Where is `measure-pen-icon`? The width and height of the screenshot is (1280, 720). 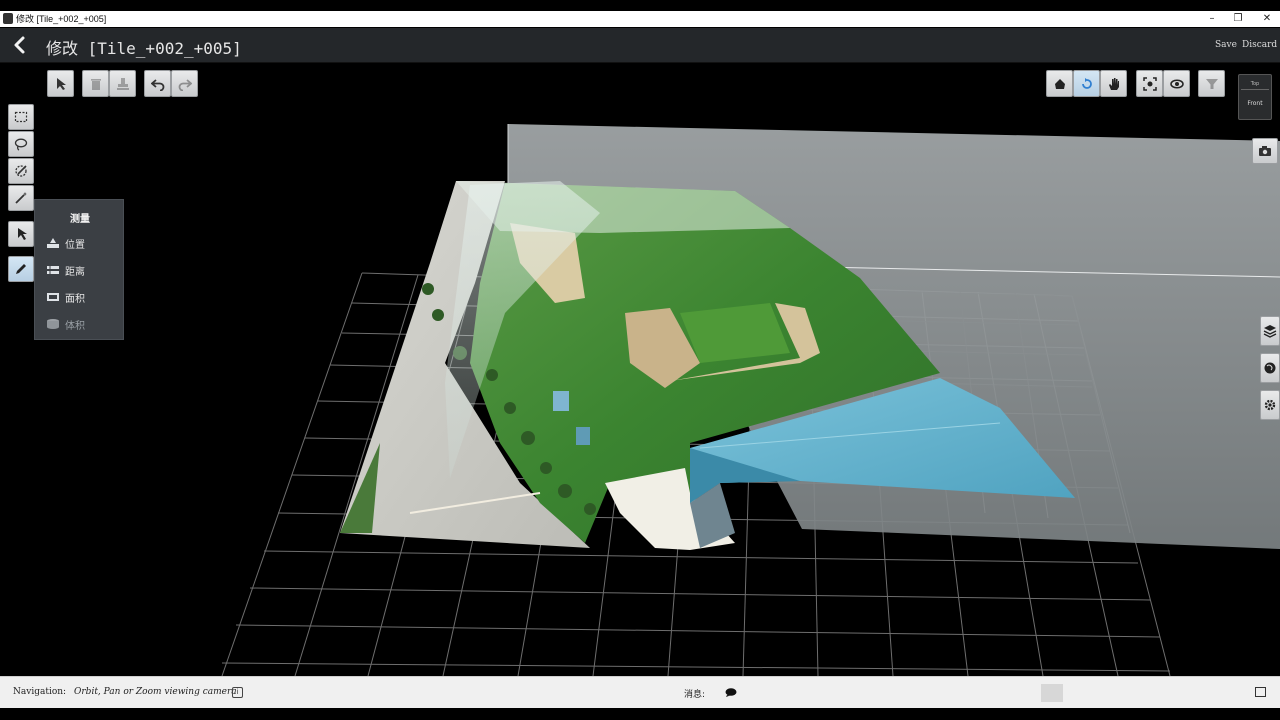 measure-pen-icon is located at coordinates (21, 269).